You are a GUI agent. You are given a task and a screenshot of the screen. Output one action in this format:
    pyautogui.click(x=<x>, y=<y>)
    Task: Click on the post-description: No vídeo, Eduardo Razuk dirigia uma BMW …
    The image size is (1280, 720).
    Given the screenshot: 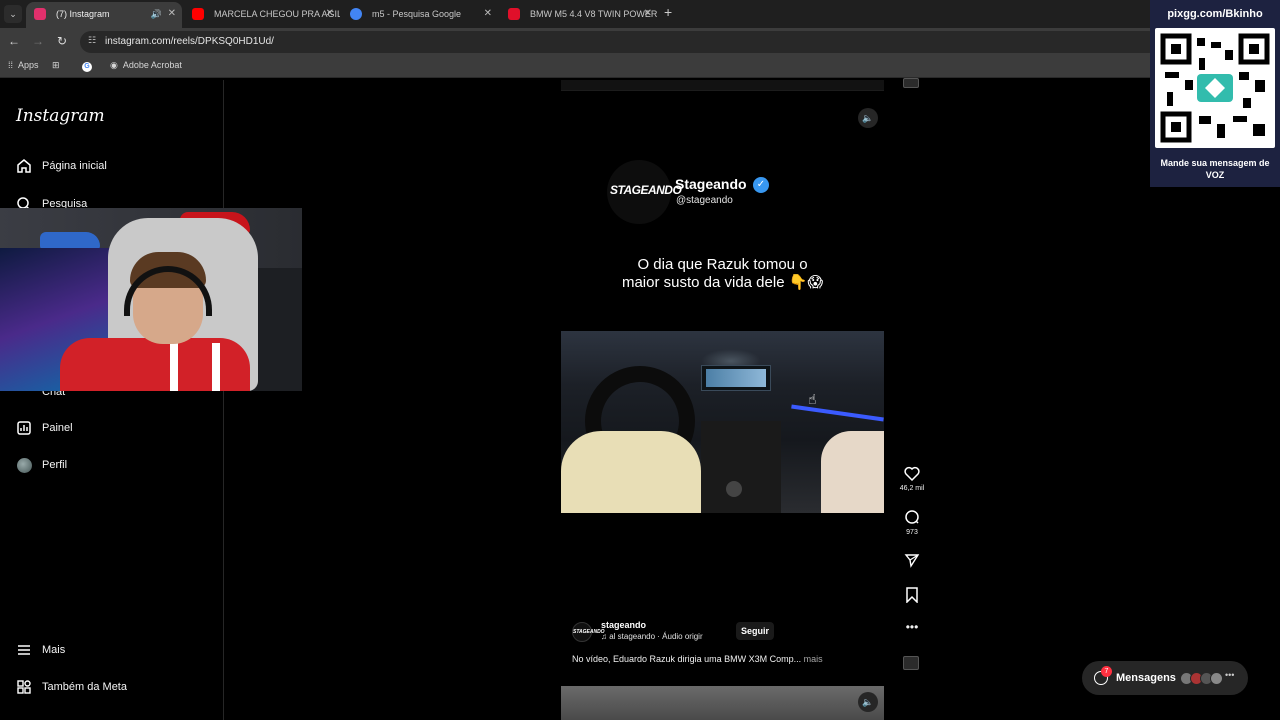 What is the action you would take?
    pyautogui.click(x=697, y=659)
    